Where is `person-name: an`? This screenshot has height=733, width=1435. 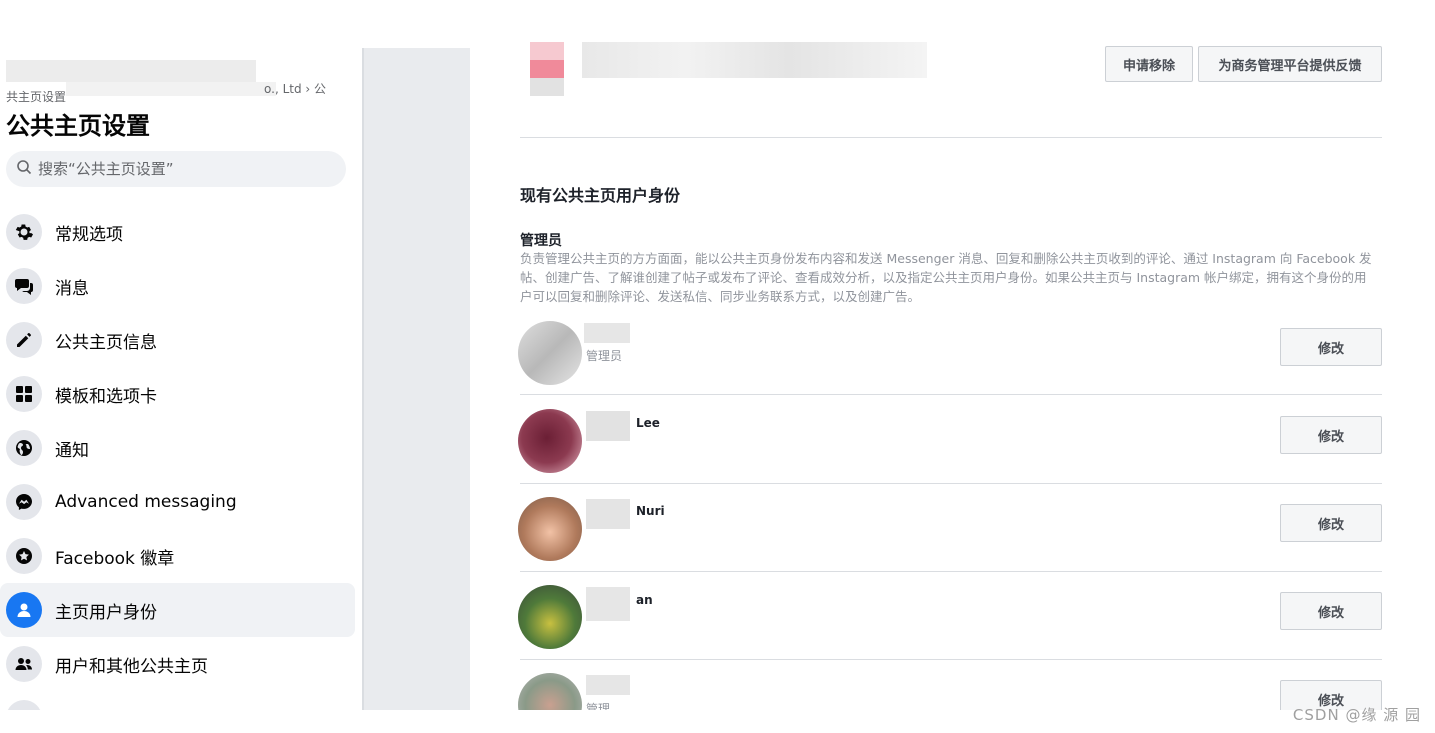 person-name: an is located at coordinates (644, 600).